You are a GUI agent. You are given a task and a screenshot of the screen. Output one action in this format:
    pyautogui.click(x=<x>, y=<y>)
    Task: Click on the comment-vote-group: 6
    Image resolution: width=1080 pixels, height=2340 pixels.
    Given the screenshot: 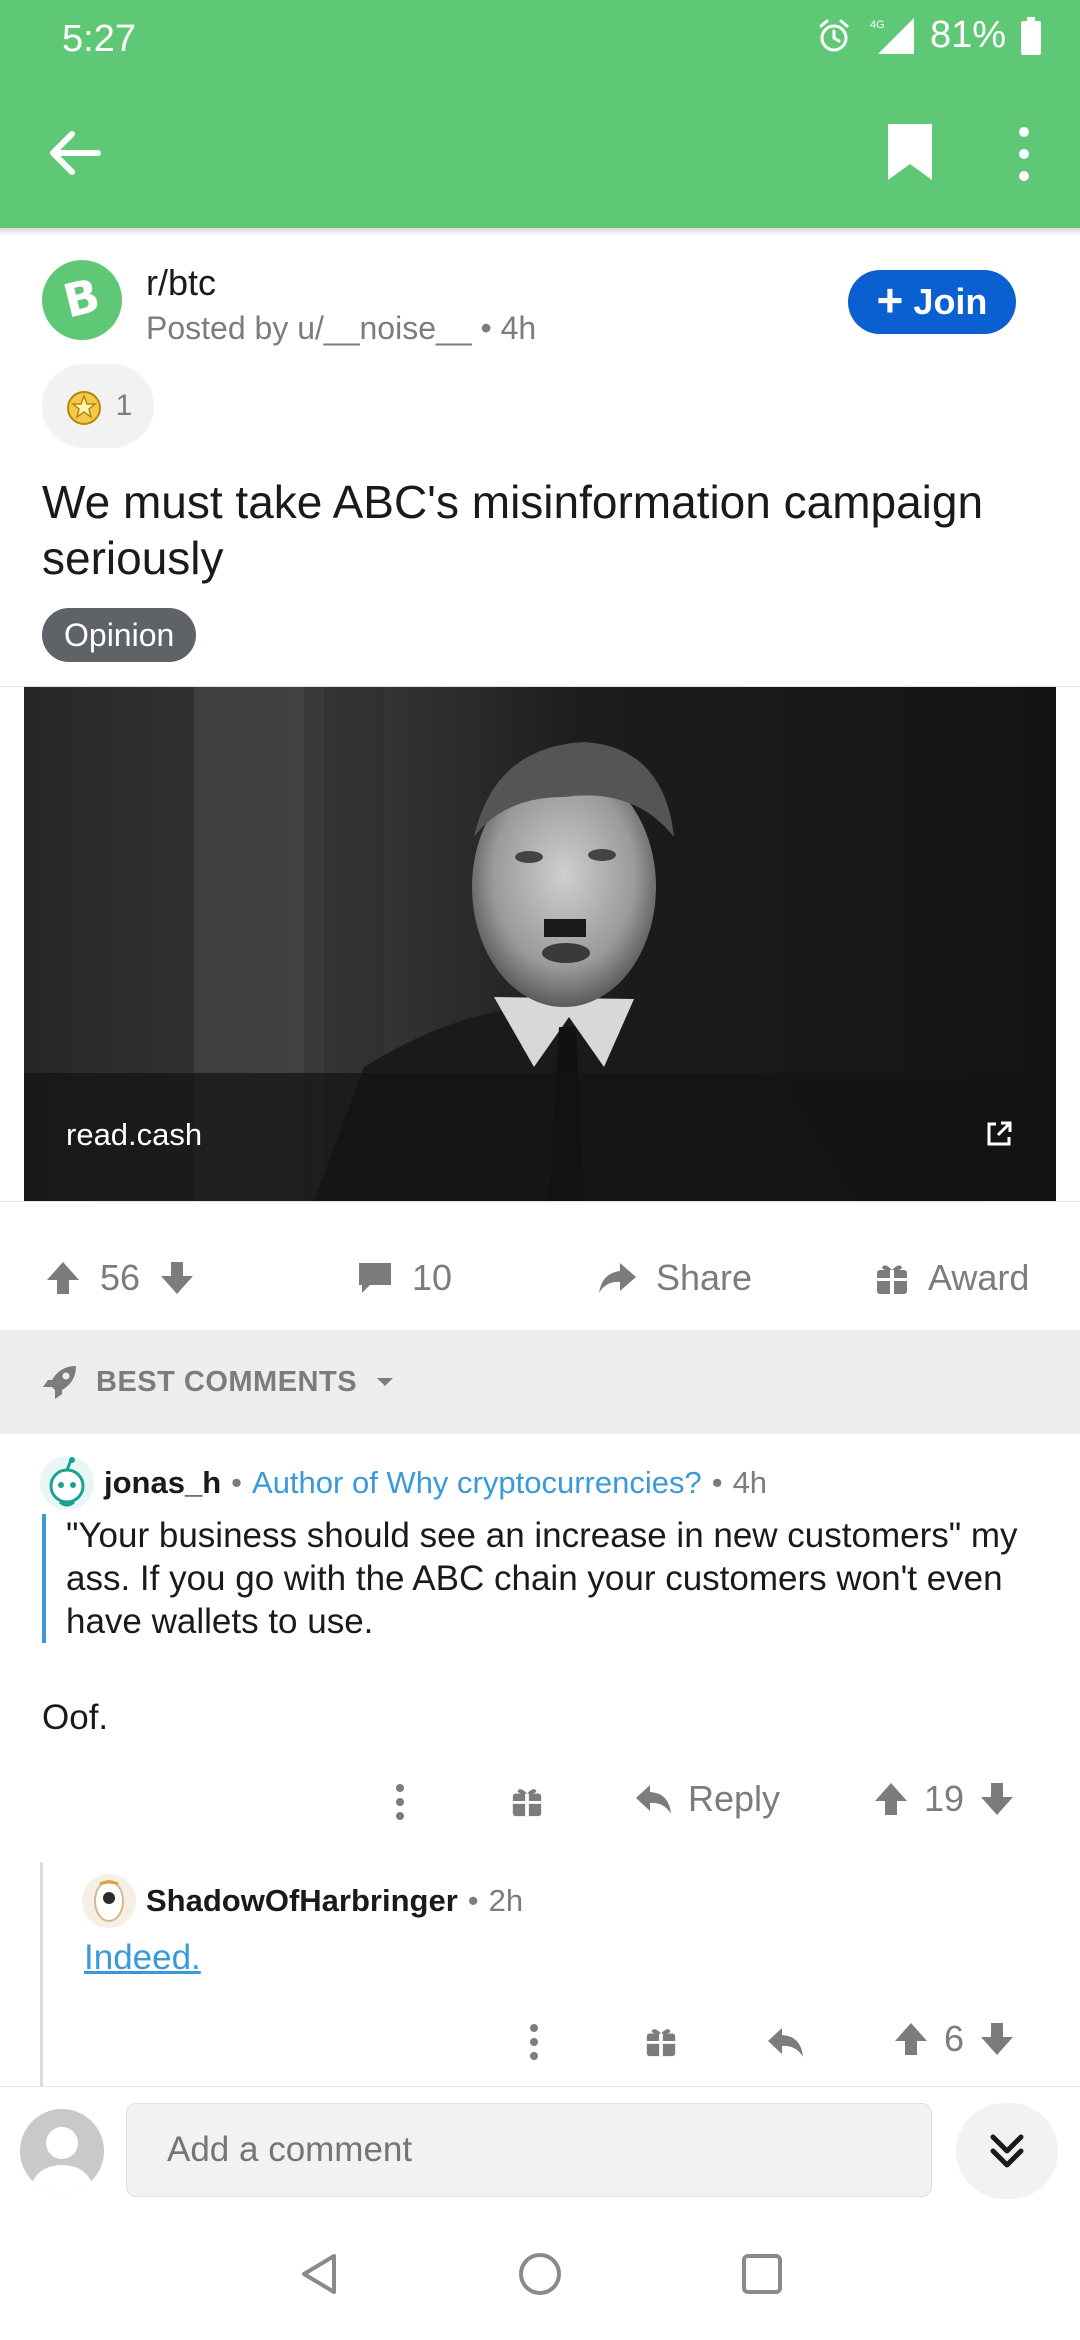 What is the action you would take?
    pyautogui.click(x=954, y=2039)
    